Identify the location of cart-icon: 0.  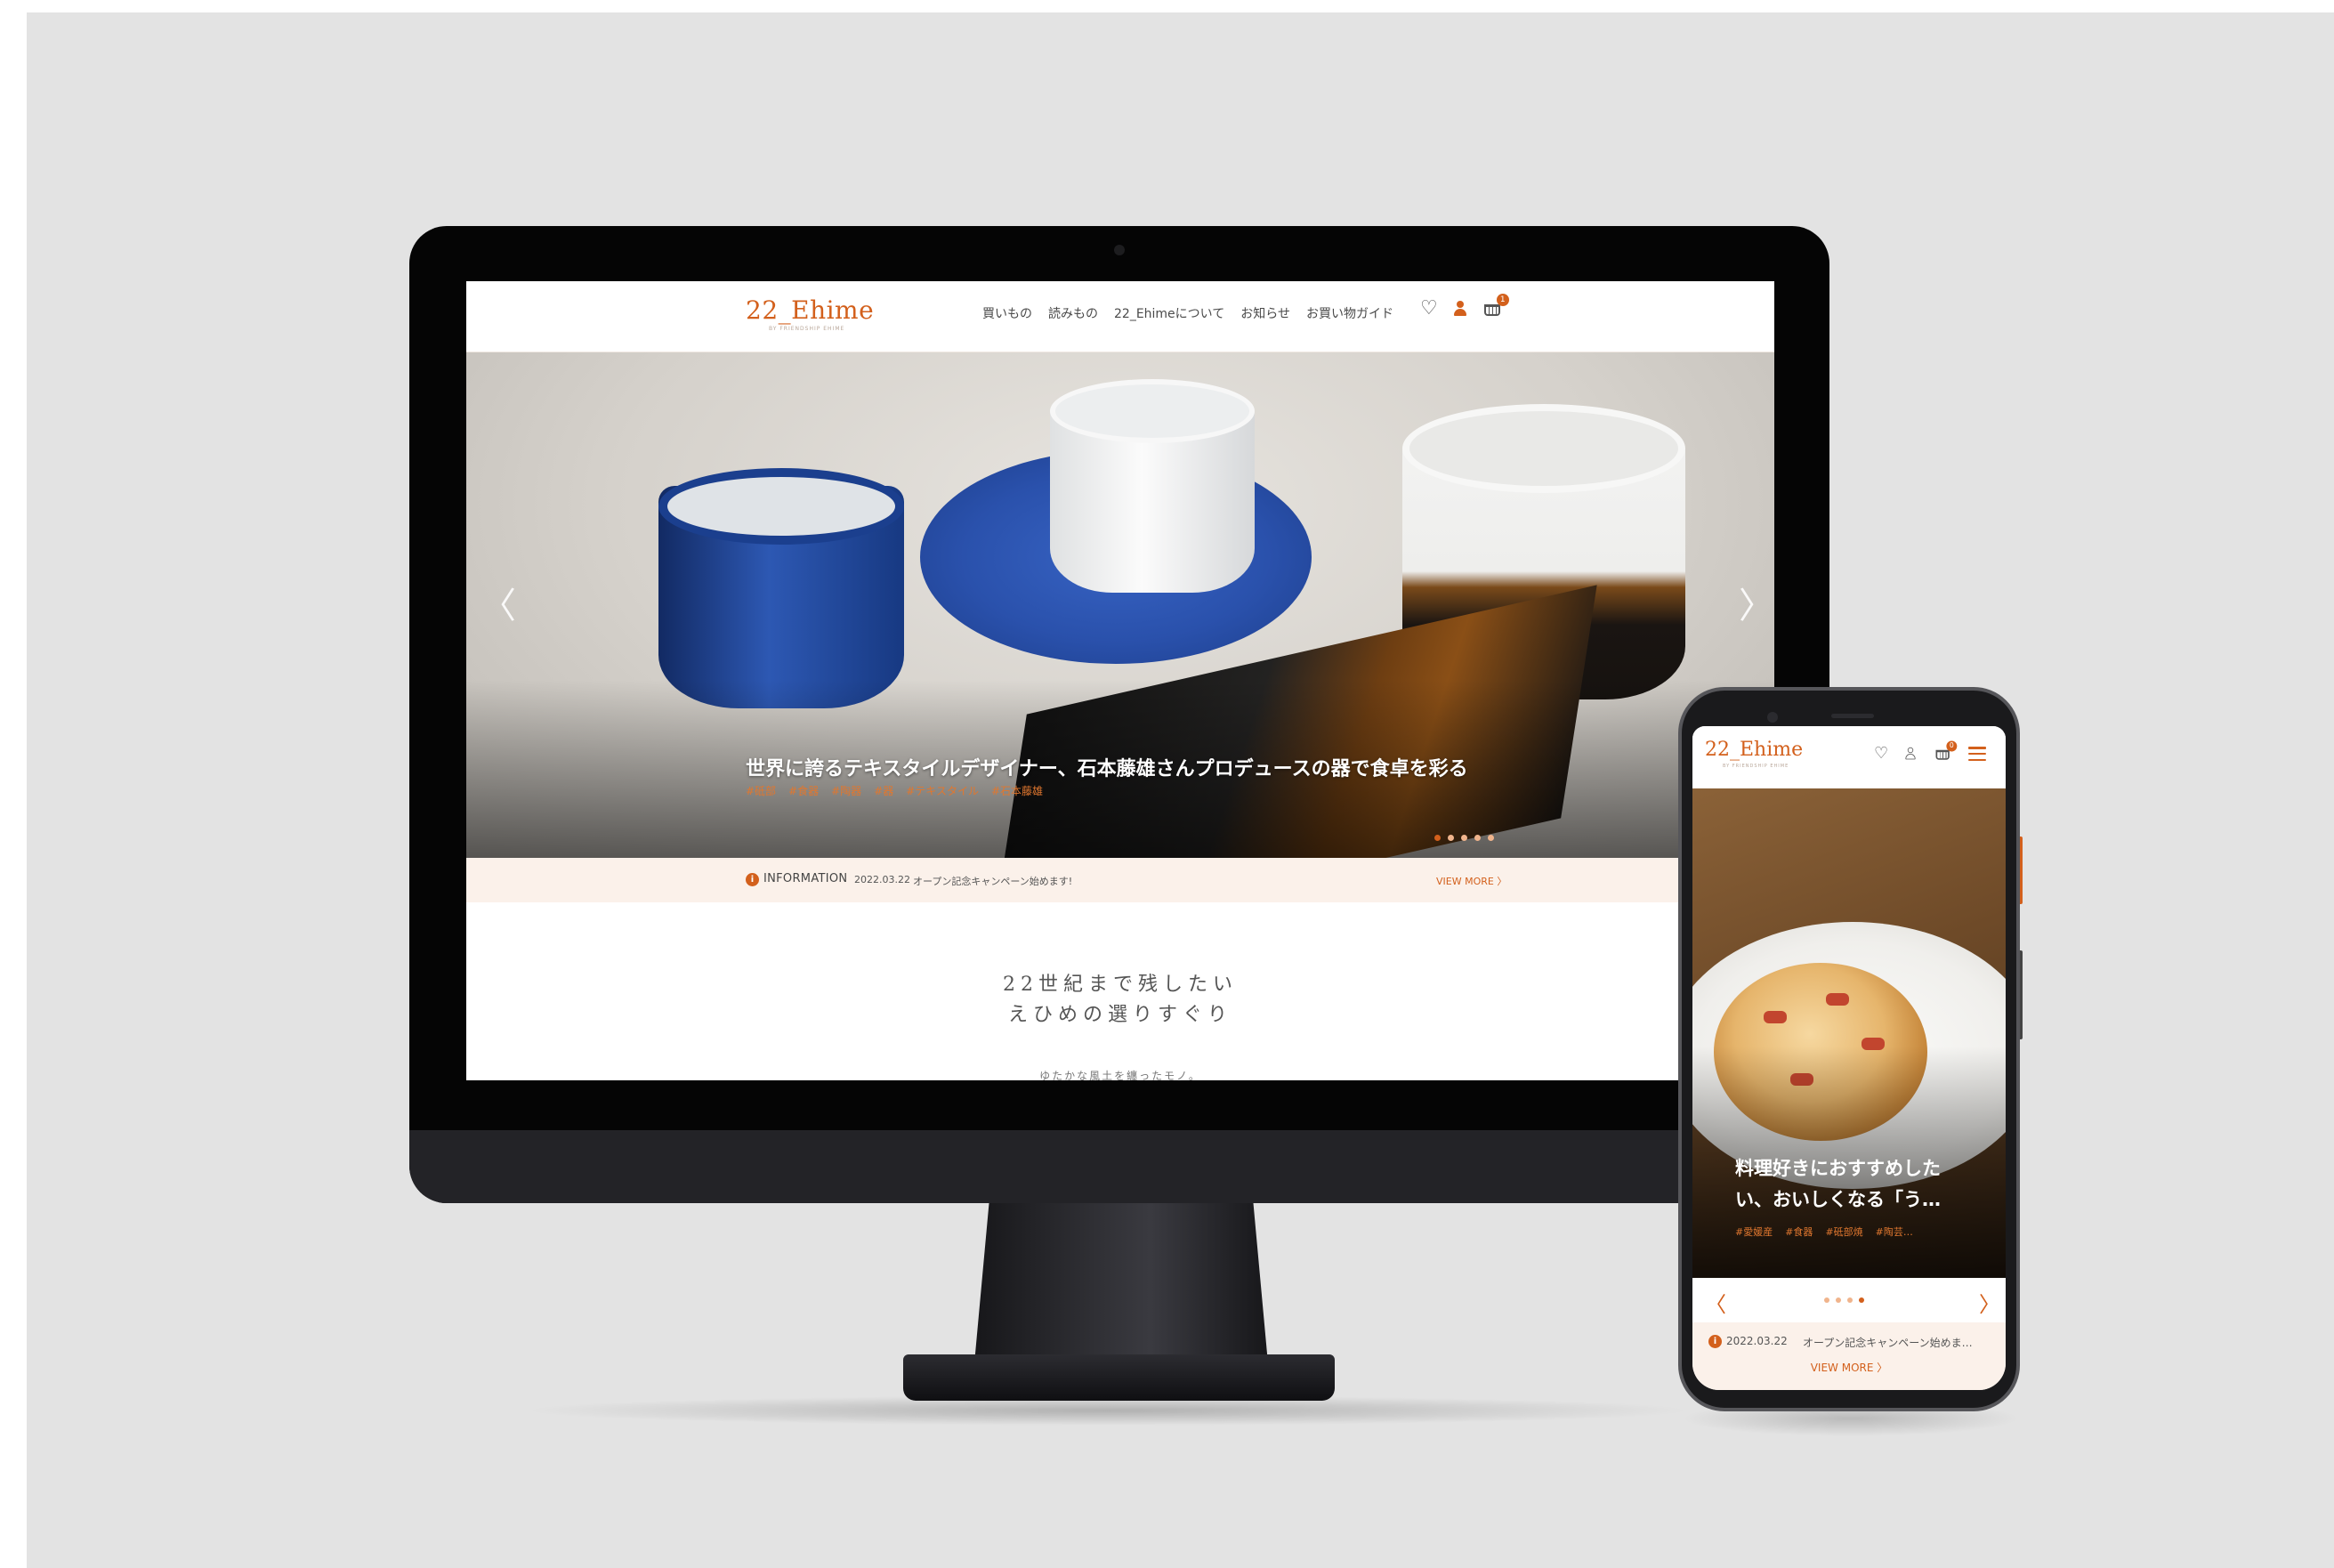
(1946, 751).